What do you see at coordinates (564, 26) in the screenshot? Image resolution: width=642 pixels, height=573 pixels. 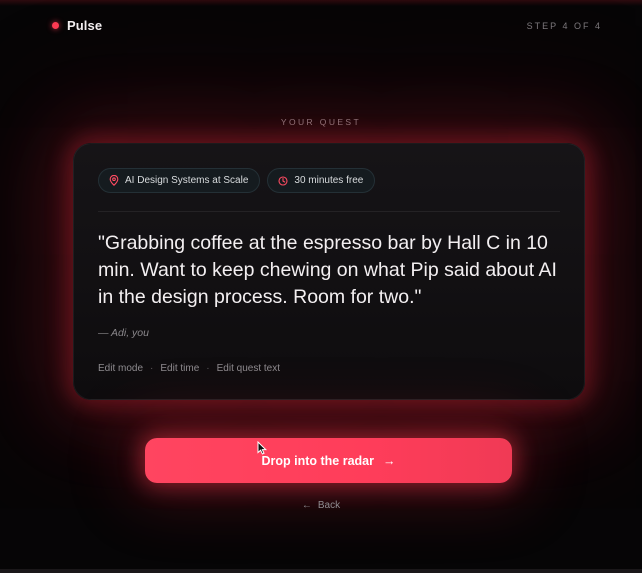 I see `step-indicator: STEP 4 OF 4` at bounding box center [564, 26].